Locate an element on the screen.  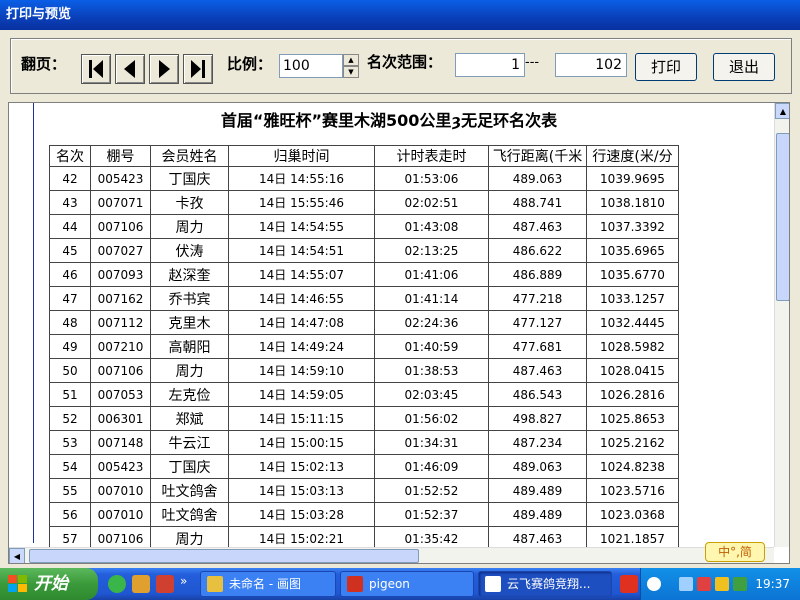
range-from-input: 1 is located at coordinates (490, 65).